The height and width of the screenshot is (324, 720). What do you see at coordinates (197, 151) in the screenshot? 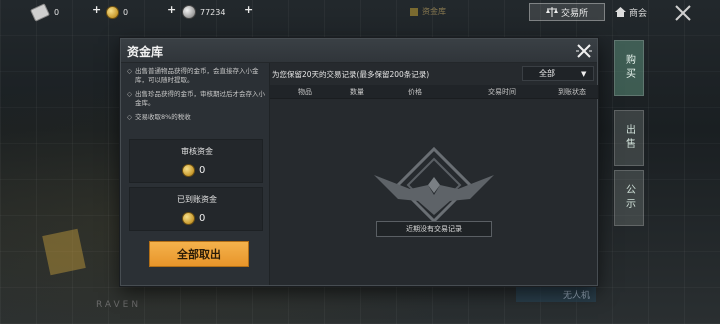
I see `review-funds-label: 审核资金` at bounding box center [197, 151].